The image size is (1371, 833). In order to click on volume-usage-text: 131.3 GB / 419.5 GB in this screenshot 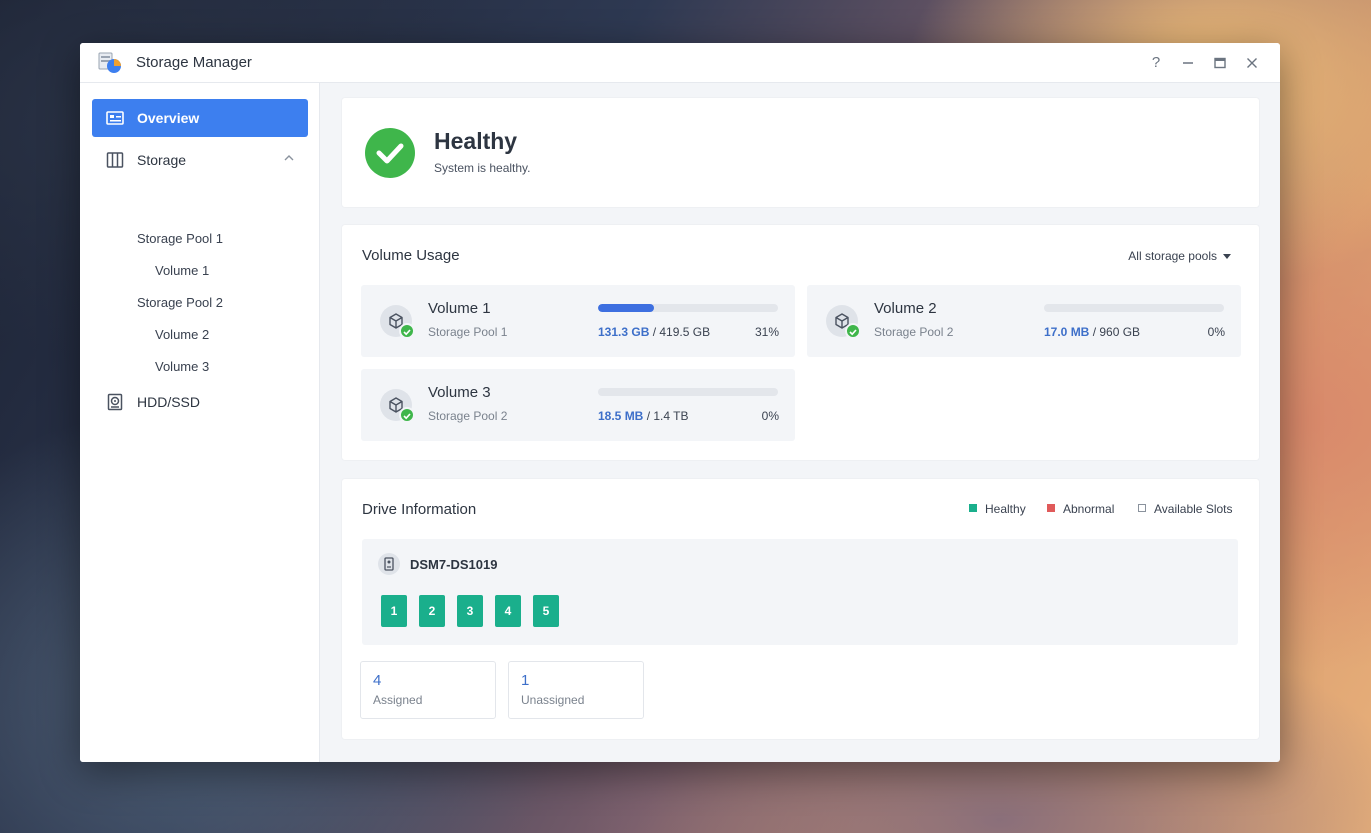, I will do `click(654, 332)`.